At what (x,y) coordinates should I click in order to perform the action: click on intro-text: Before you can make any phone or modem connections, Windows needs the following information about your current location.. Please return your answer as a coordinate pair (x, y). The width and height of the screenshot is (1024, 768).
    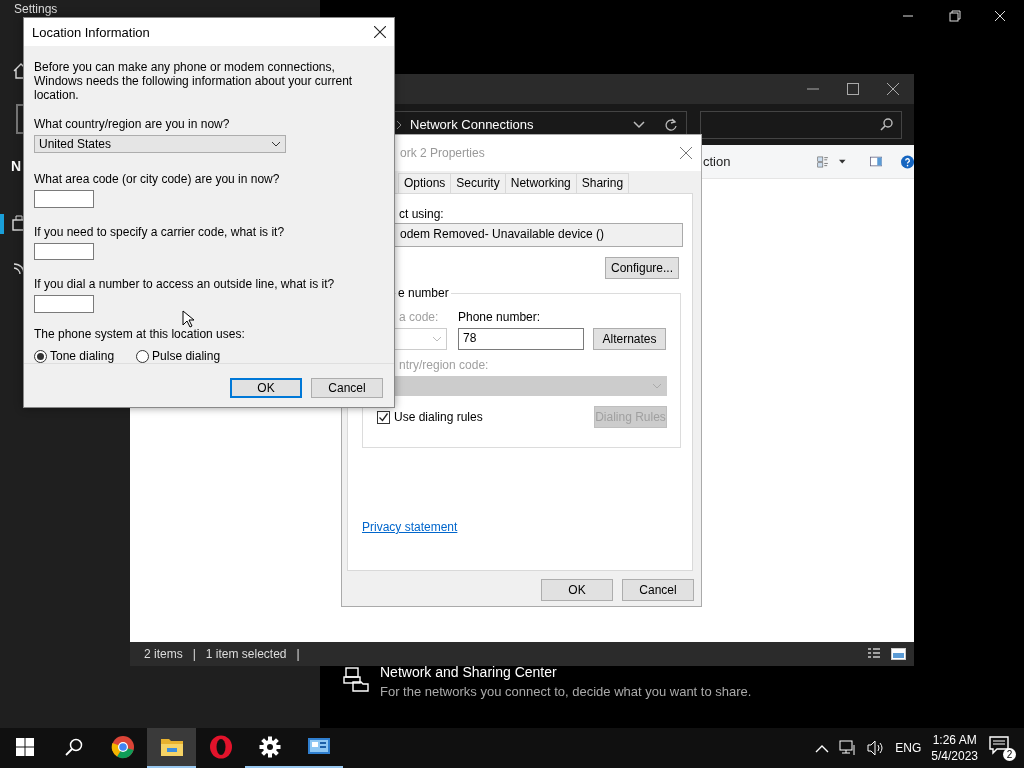
    Looking at the image, I should click on (194, 81).